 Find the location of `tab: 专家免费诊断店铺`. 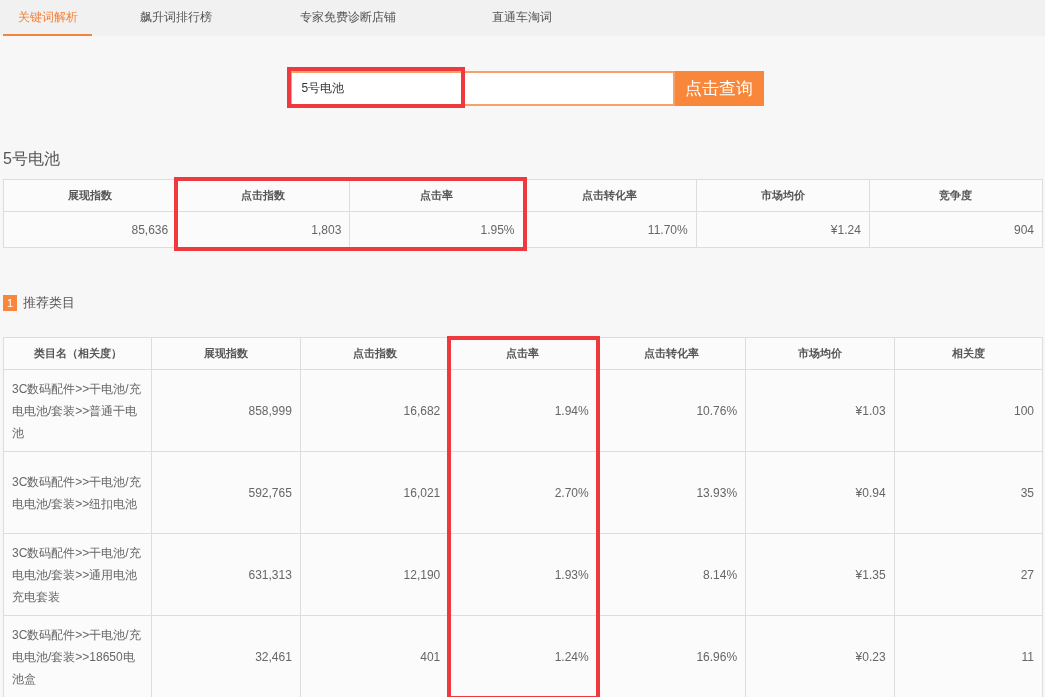

tab: 专家免费诊断店铺 is located at coordinates (348, 18).